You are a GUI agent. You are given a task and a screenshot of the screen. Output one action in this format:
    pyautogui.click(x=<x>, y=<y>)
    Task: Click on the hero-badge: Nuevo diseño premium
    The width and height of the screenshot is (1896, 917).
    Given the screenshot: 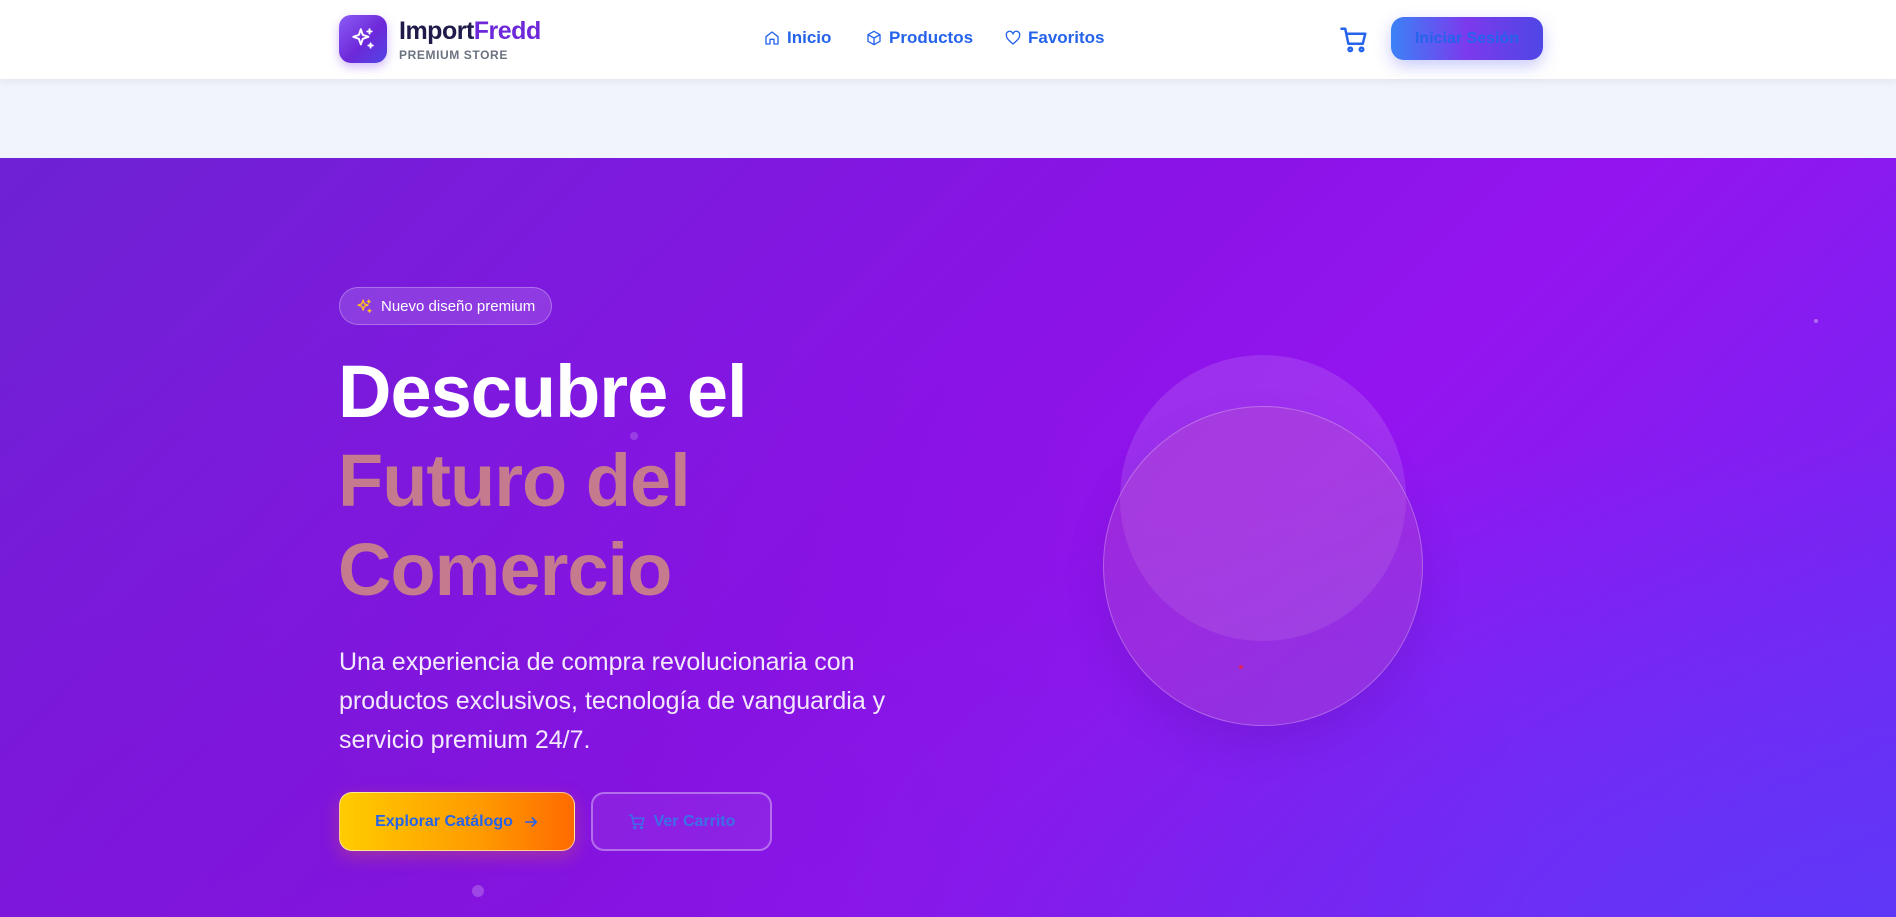 What is the action you would take?
    pyautogui.click(x=446, y=306)
    